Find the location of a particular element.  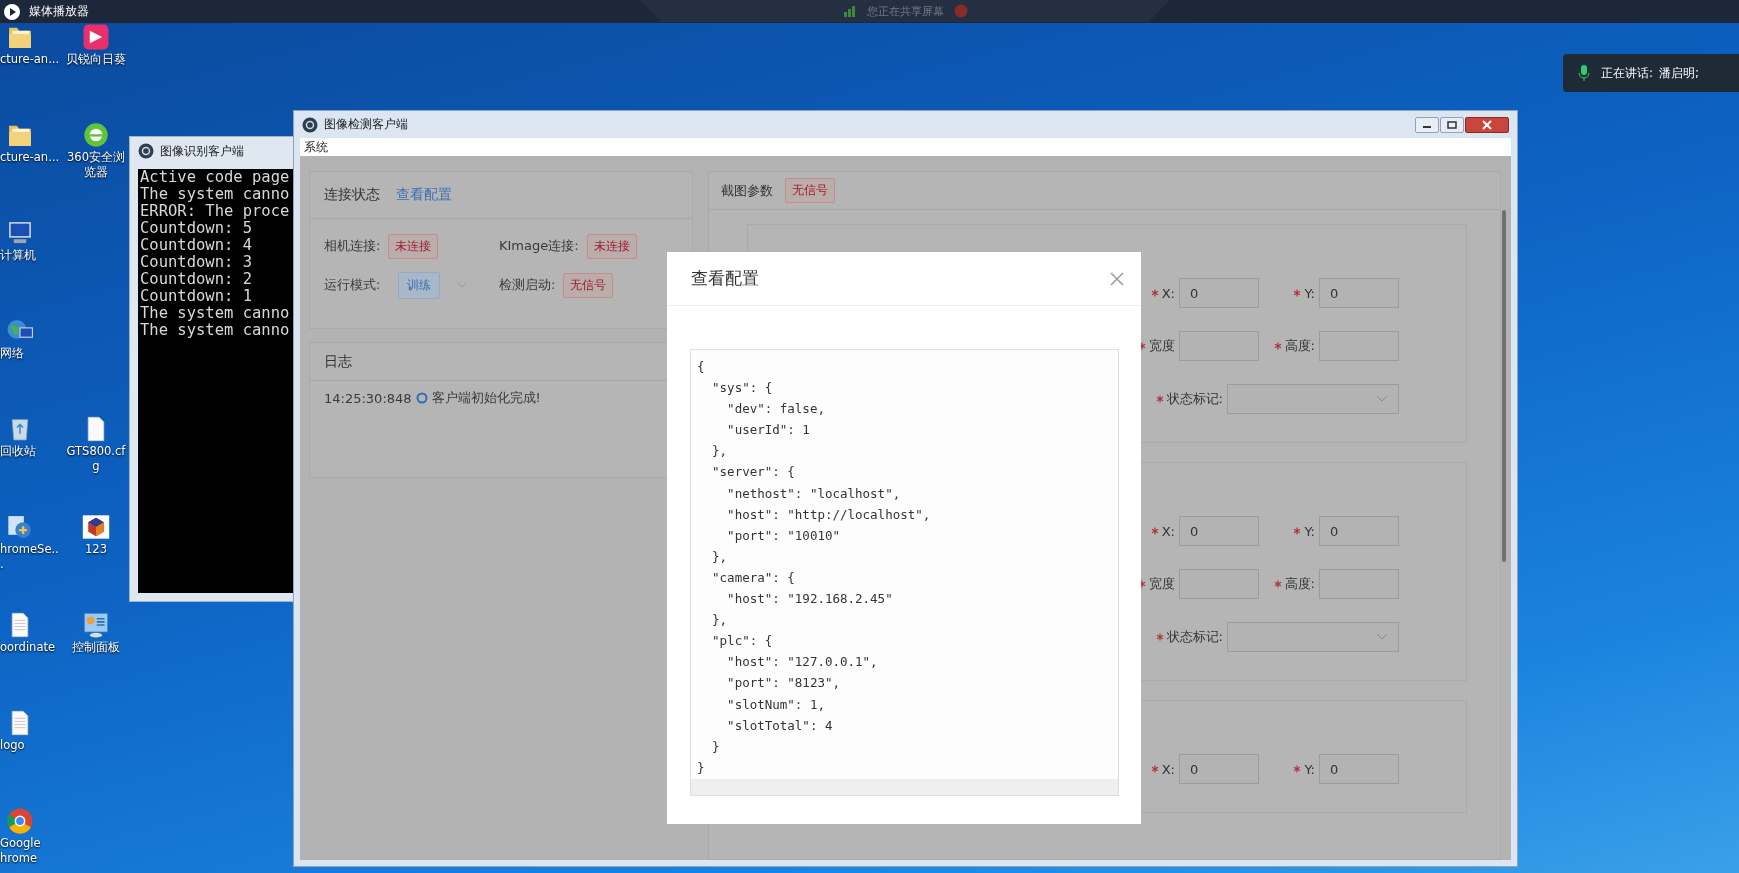

desktop-icon-label: 控制面板 is located at coordinates (96, 647).